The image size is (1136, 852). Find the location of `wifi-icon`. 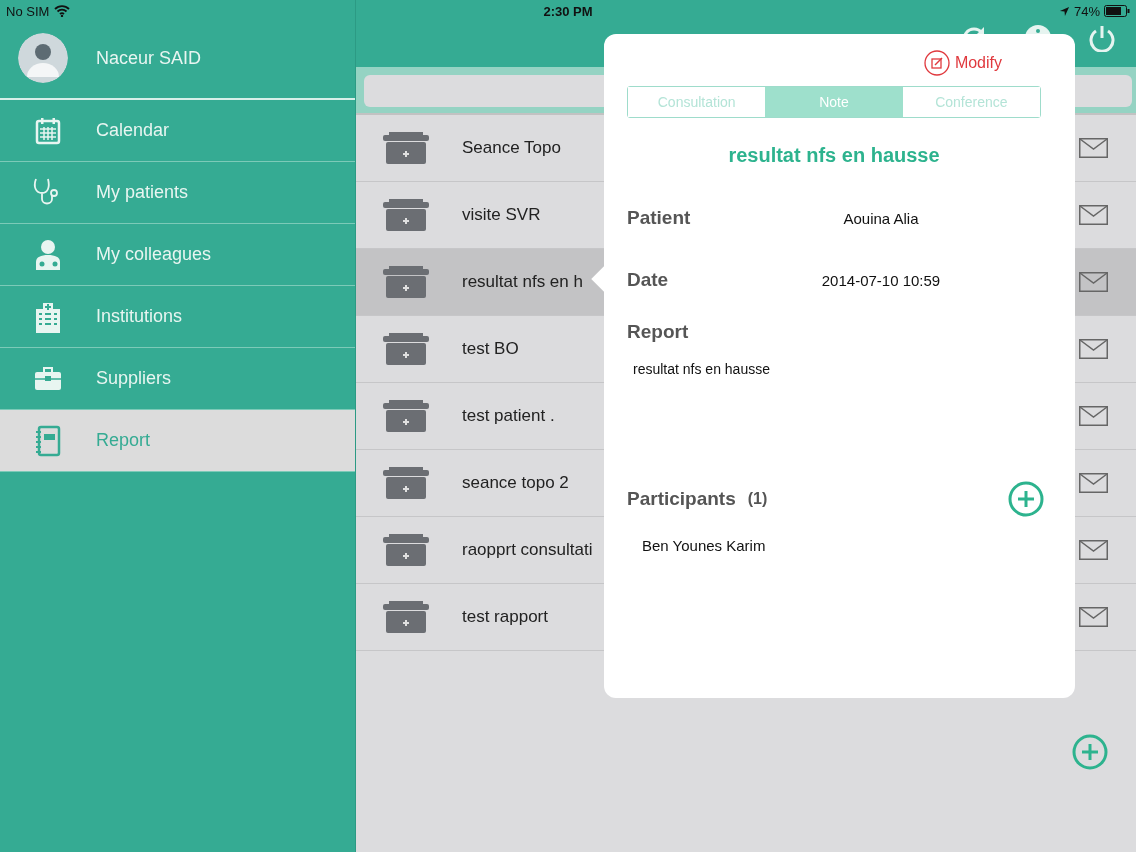

wifi-icon is located at coordinates (62, 11).